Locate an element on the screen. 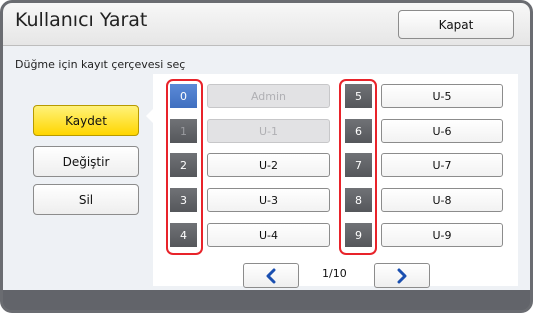 The width and height of the screenshot is (533, 313). chevron-left-icon is located at coordinates (271, 275).